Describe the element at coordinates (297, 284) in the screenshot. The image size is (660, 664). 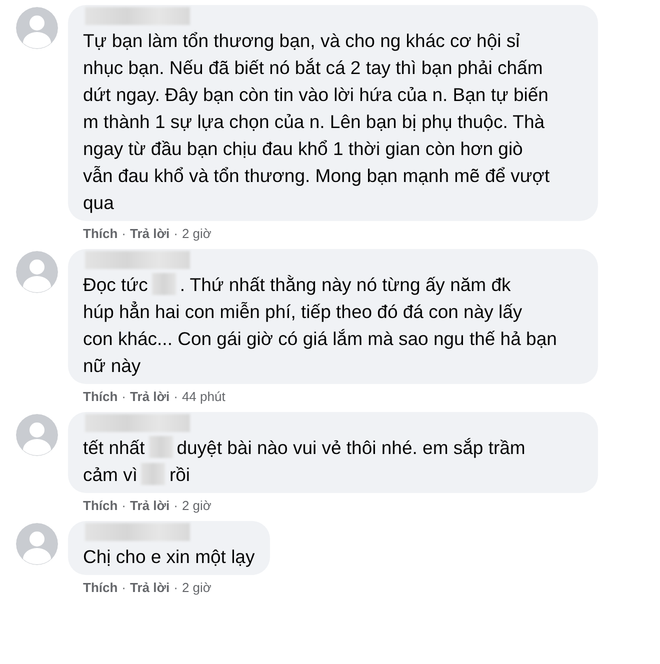
I see `comment-text: Đọc tức . Thứ nhất thằng này nó từng ấy năm đk` at that location.